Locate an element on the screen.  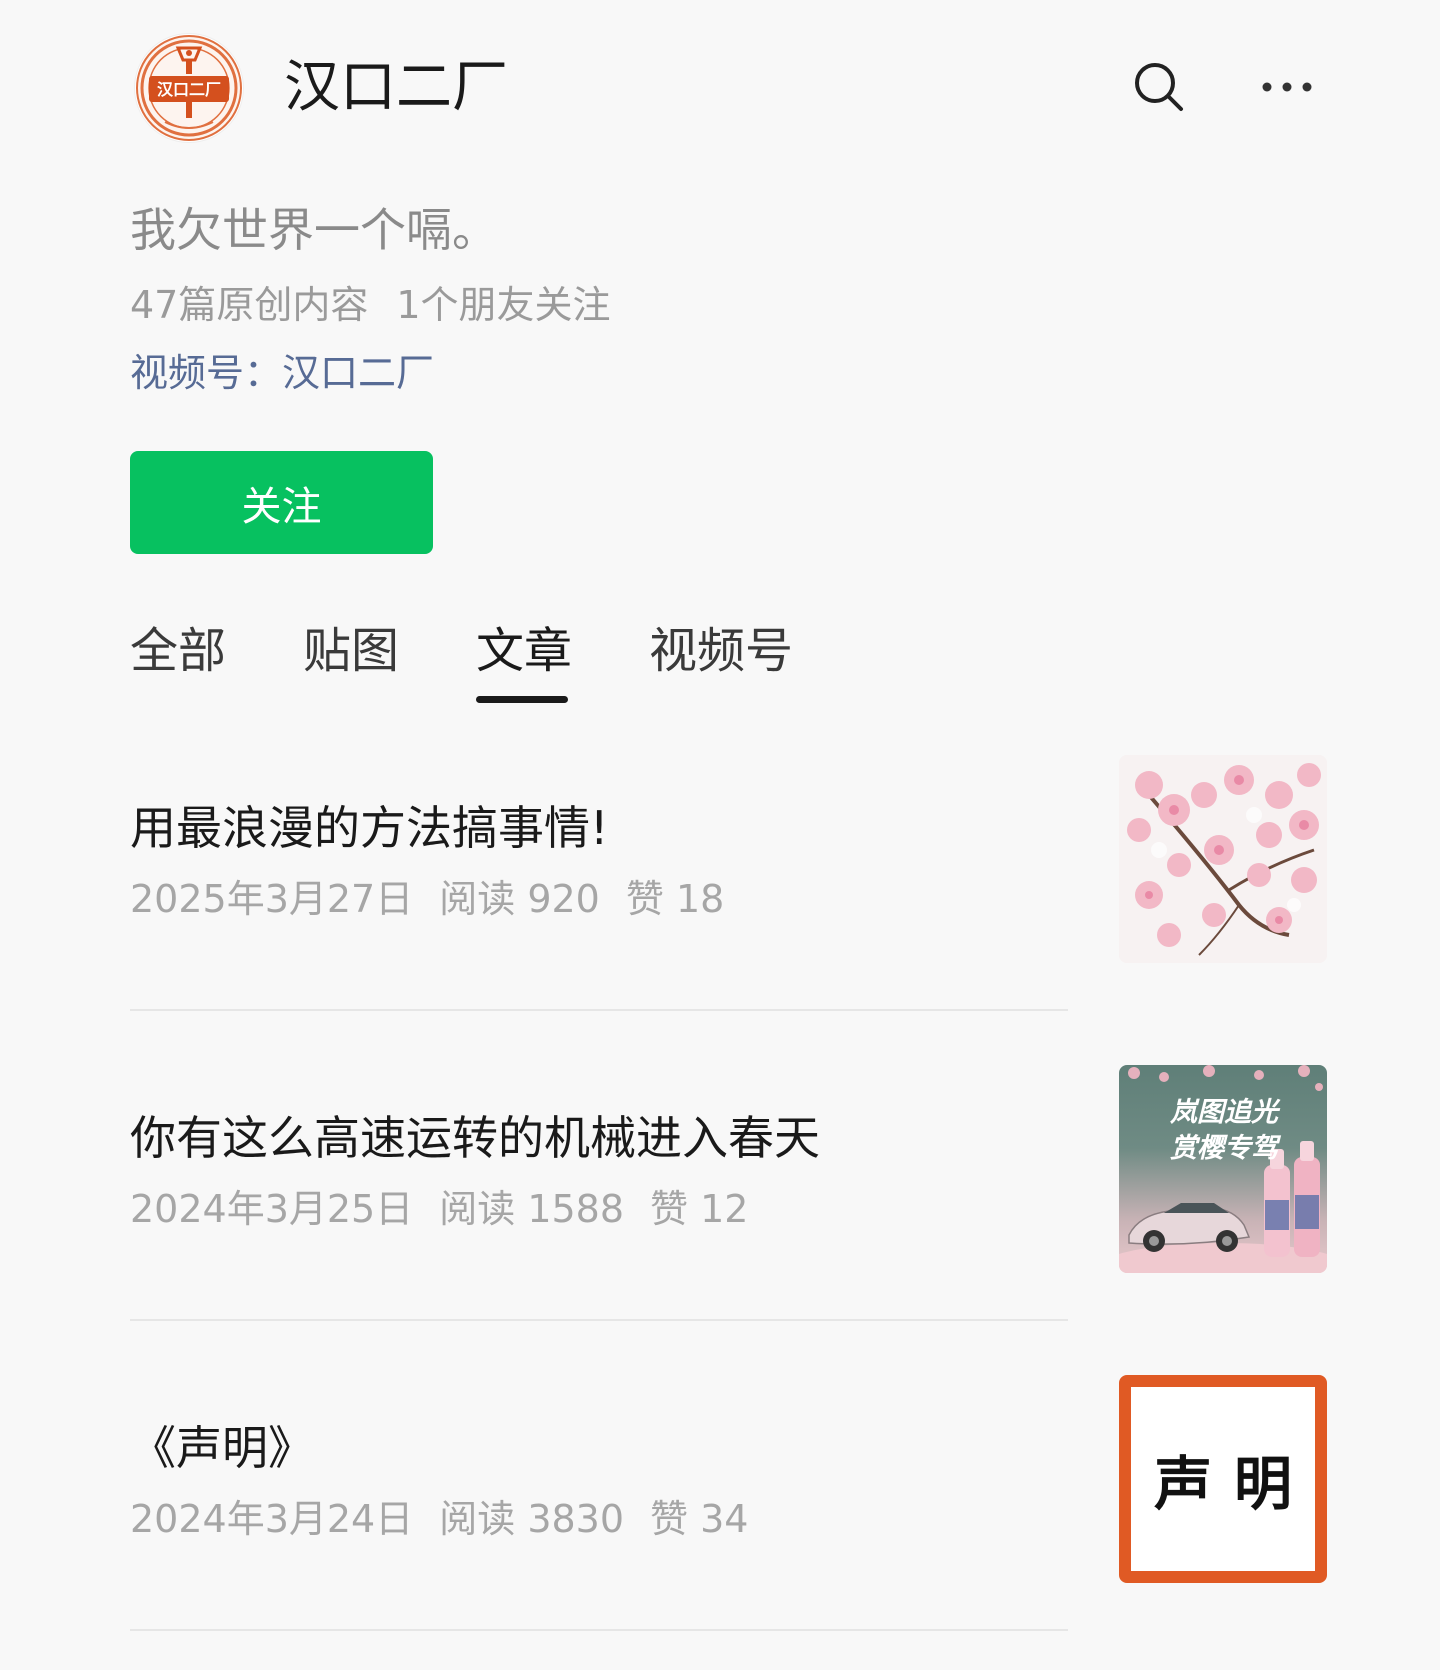
channel-link: 视频号：汉口二厂 is located at coordinates (282, 373).